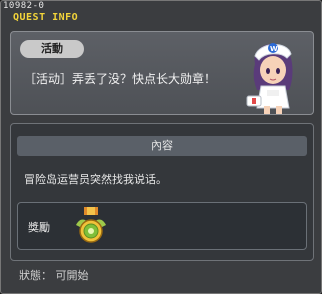 The image size is (322, 294). What do you see at coordinates (39, 227) in the screenshot?
I see `reward-label: 獎勵` at bounding box center [39, 227].